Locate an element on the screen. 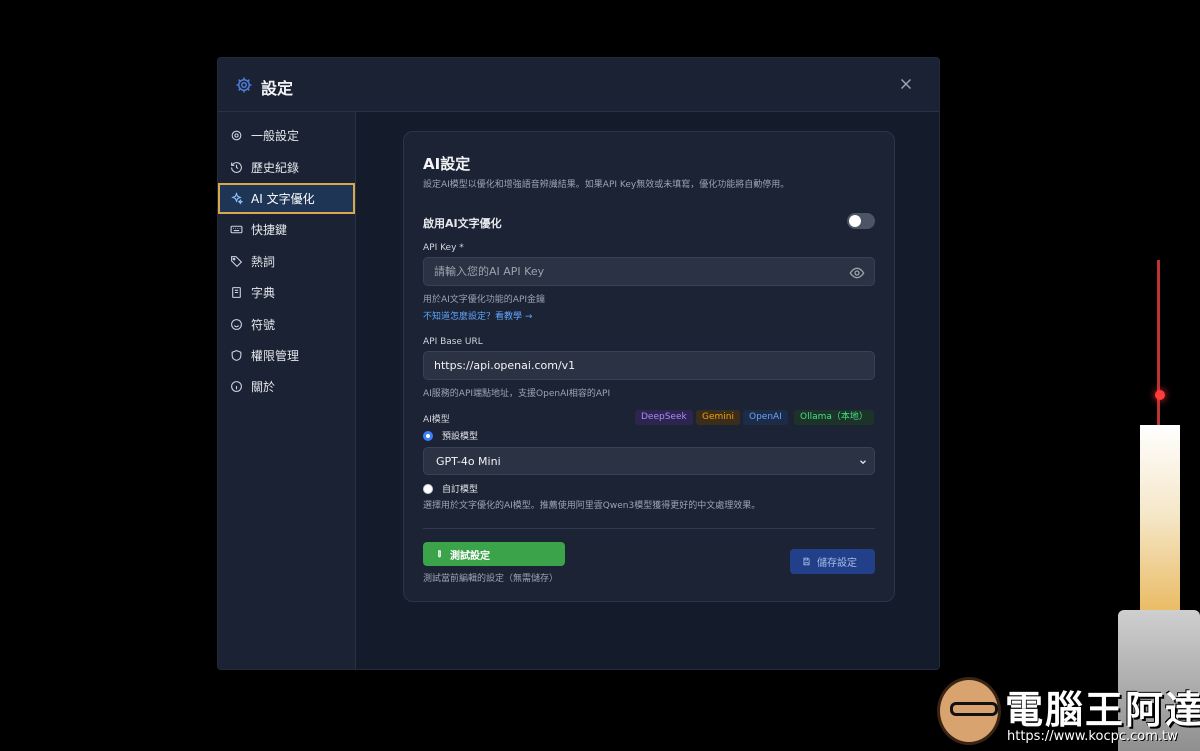 This screenshot has height=751, width=1200. dialog-header: 設定 is located at coordinates (578, 85).